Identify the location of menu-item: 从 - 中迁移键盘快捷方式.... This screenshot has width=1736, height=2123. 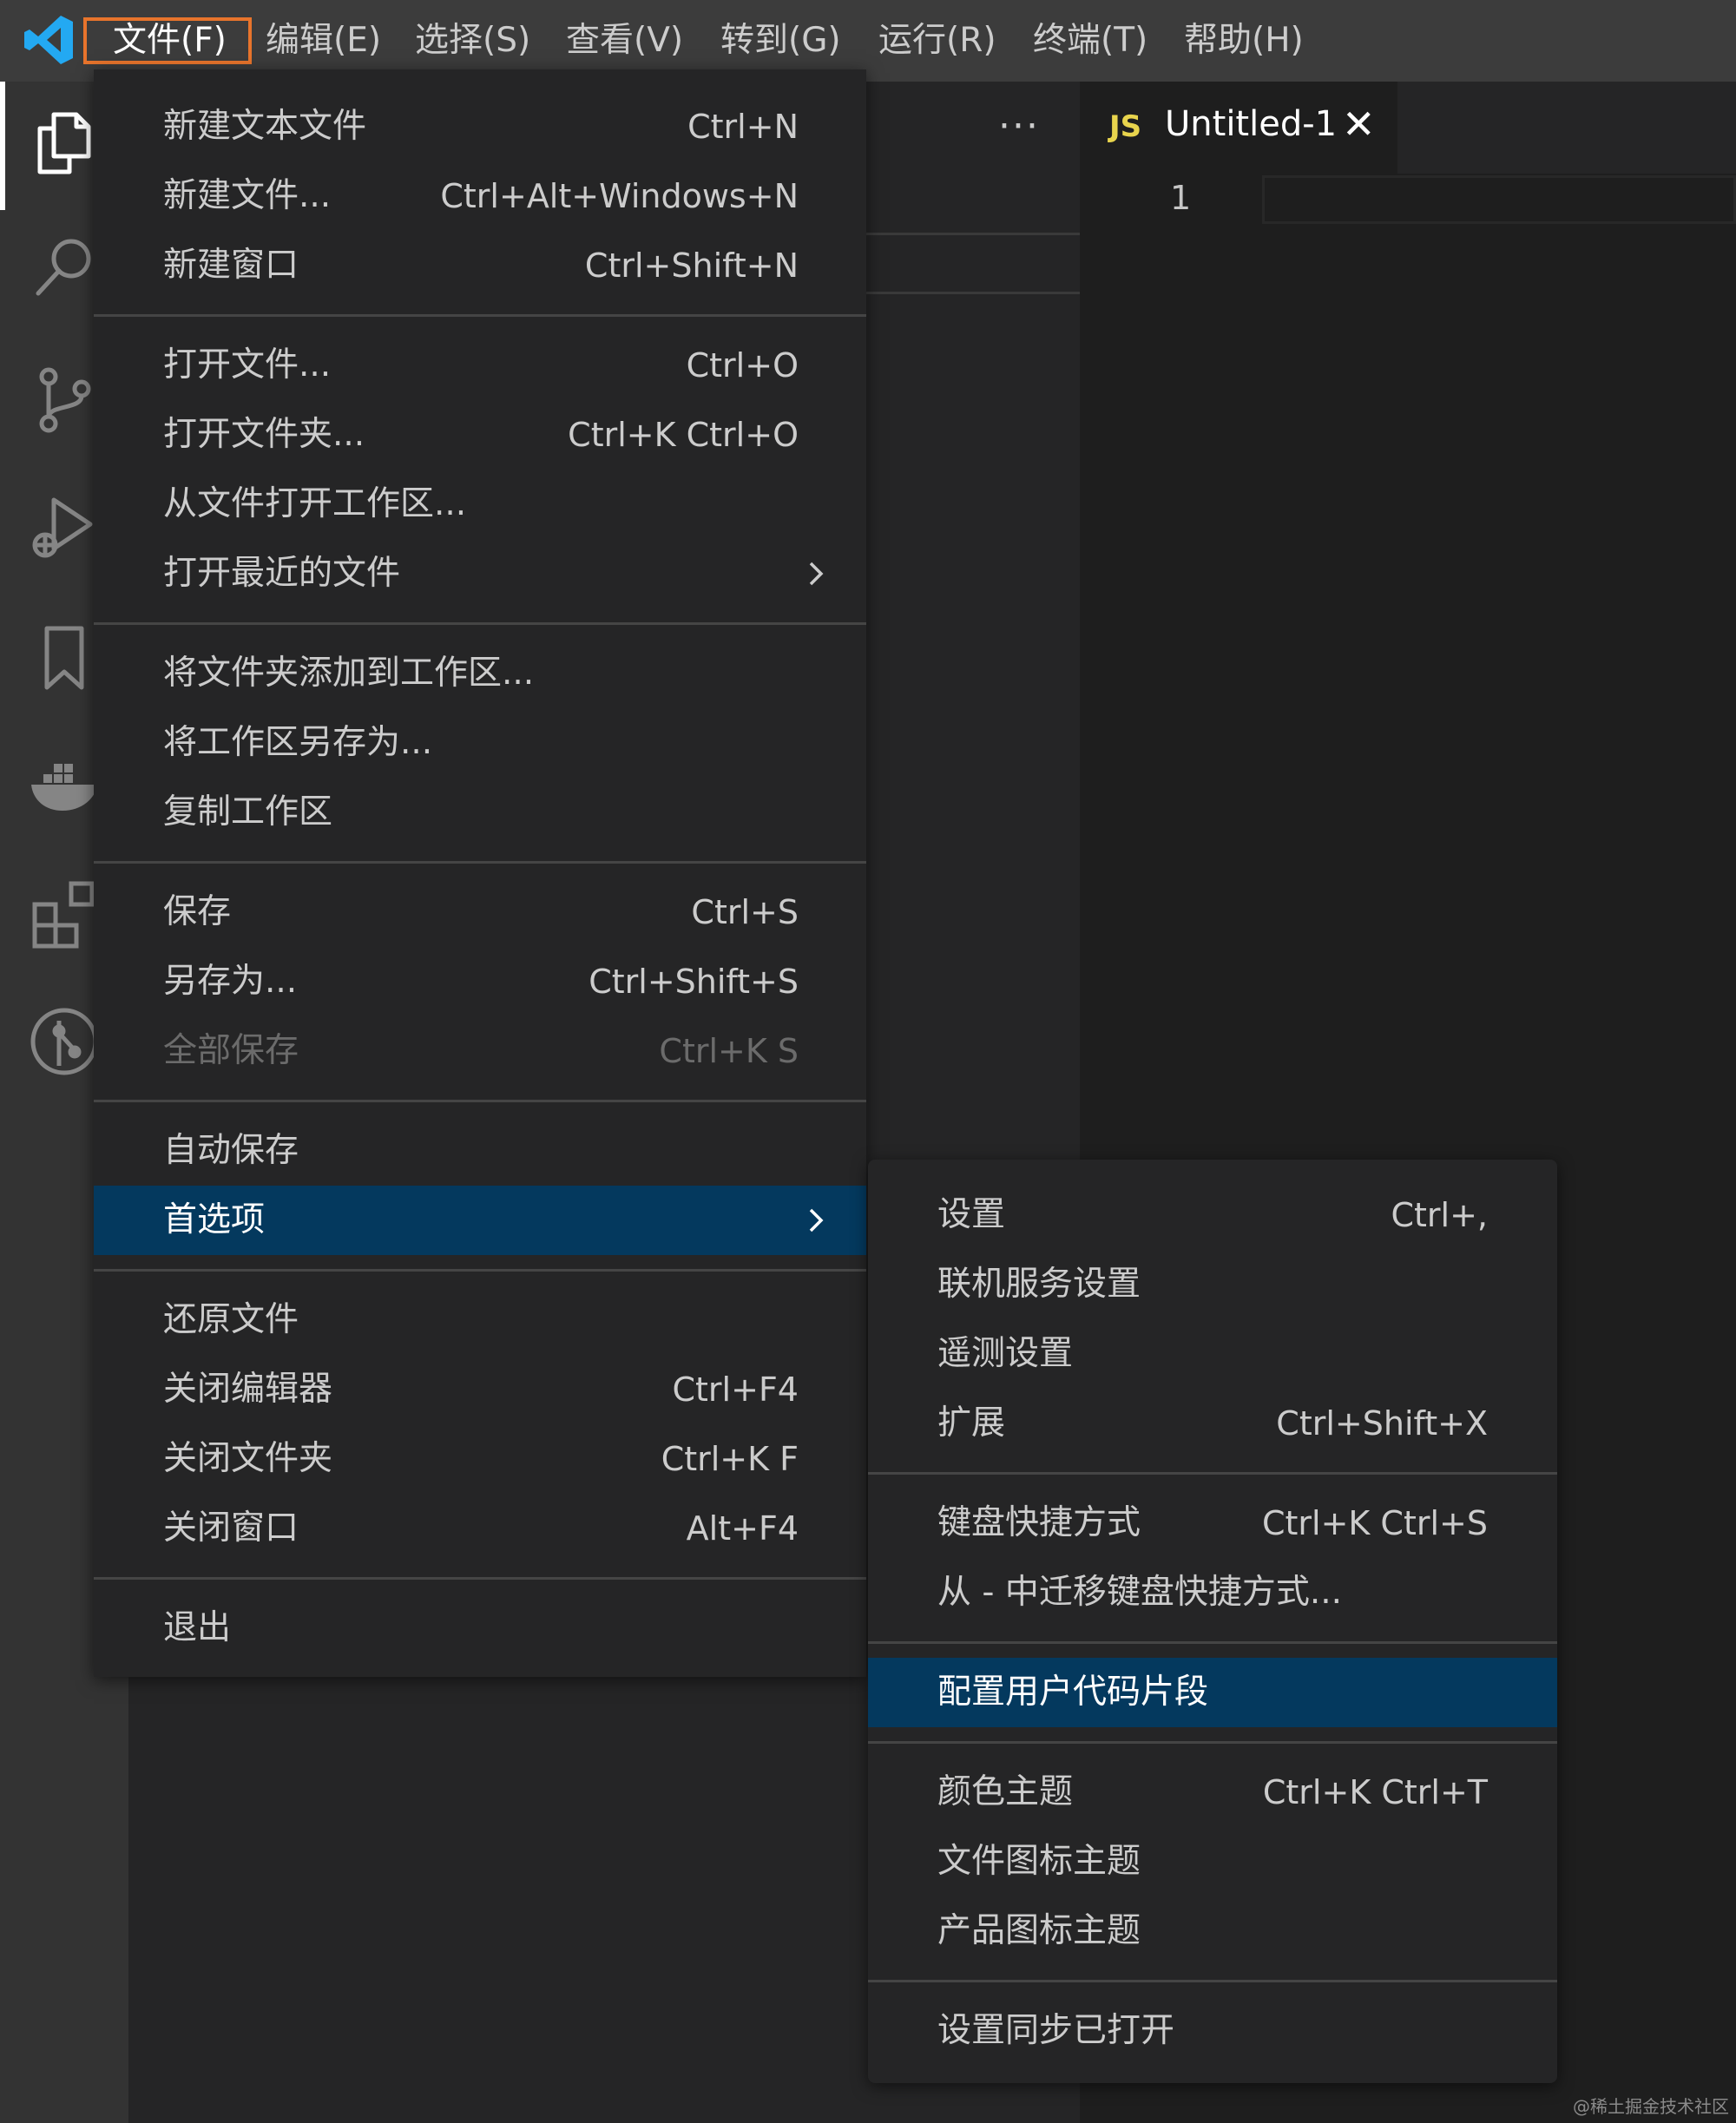
(1212, 1592).